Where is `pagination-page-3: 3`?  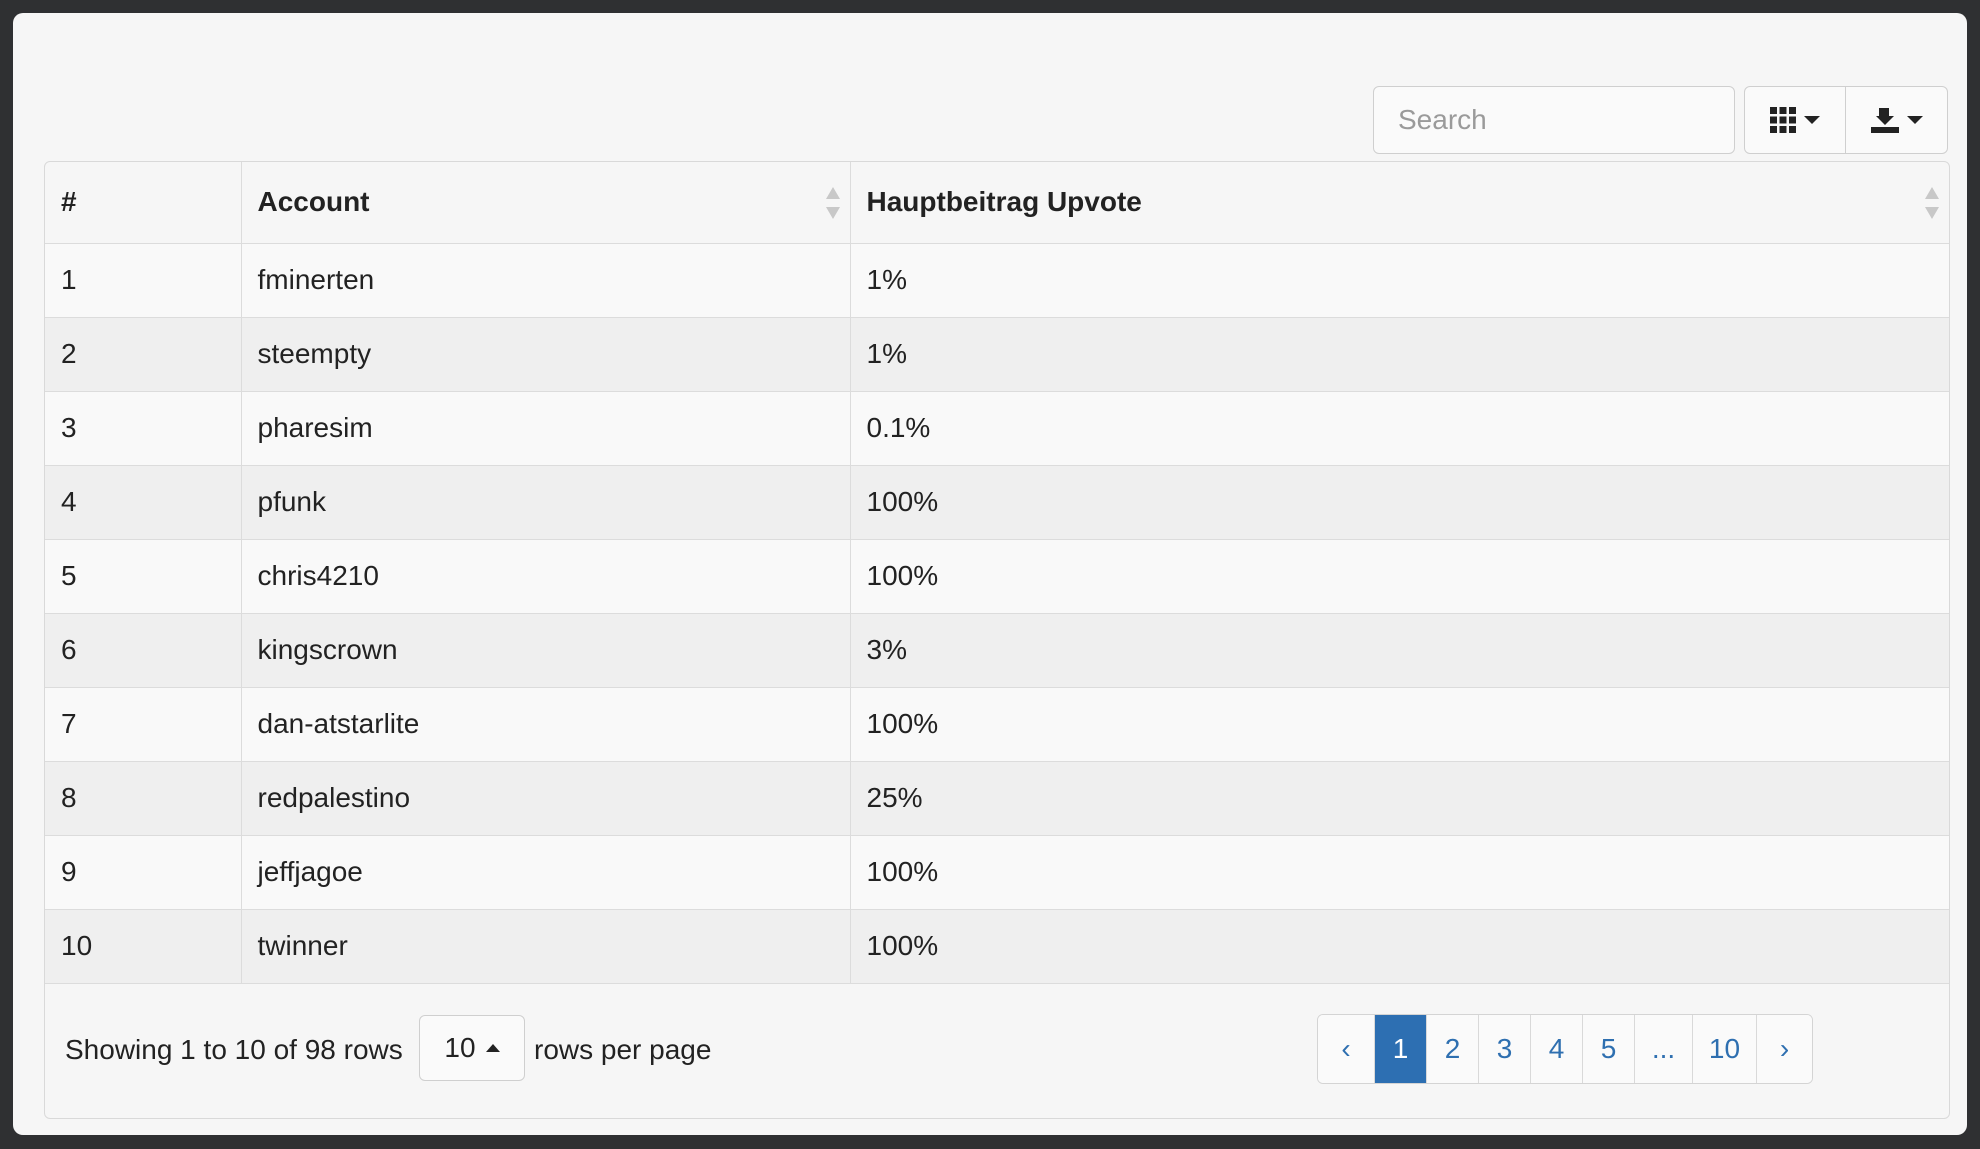 pagination-page-3: 3 is located at coordinates (1504, 1049).